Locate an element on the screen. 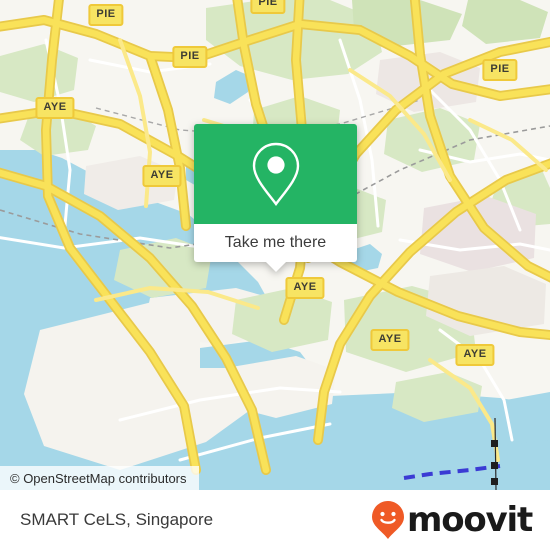 The height and width of the screenshot is (550, 550). moovit-pin-icon is located at coordinates (387, 520).